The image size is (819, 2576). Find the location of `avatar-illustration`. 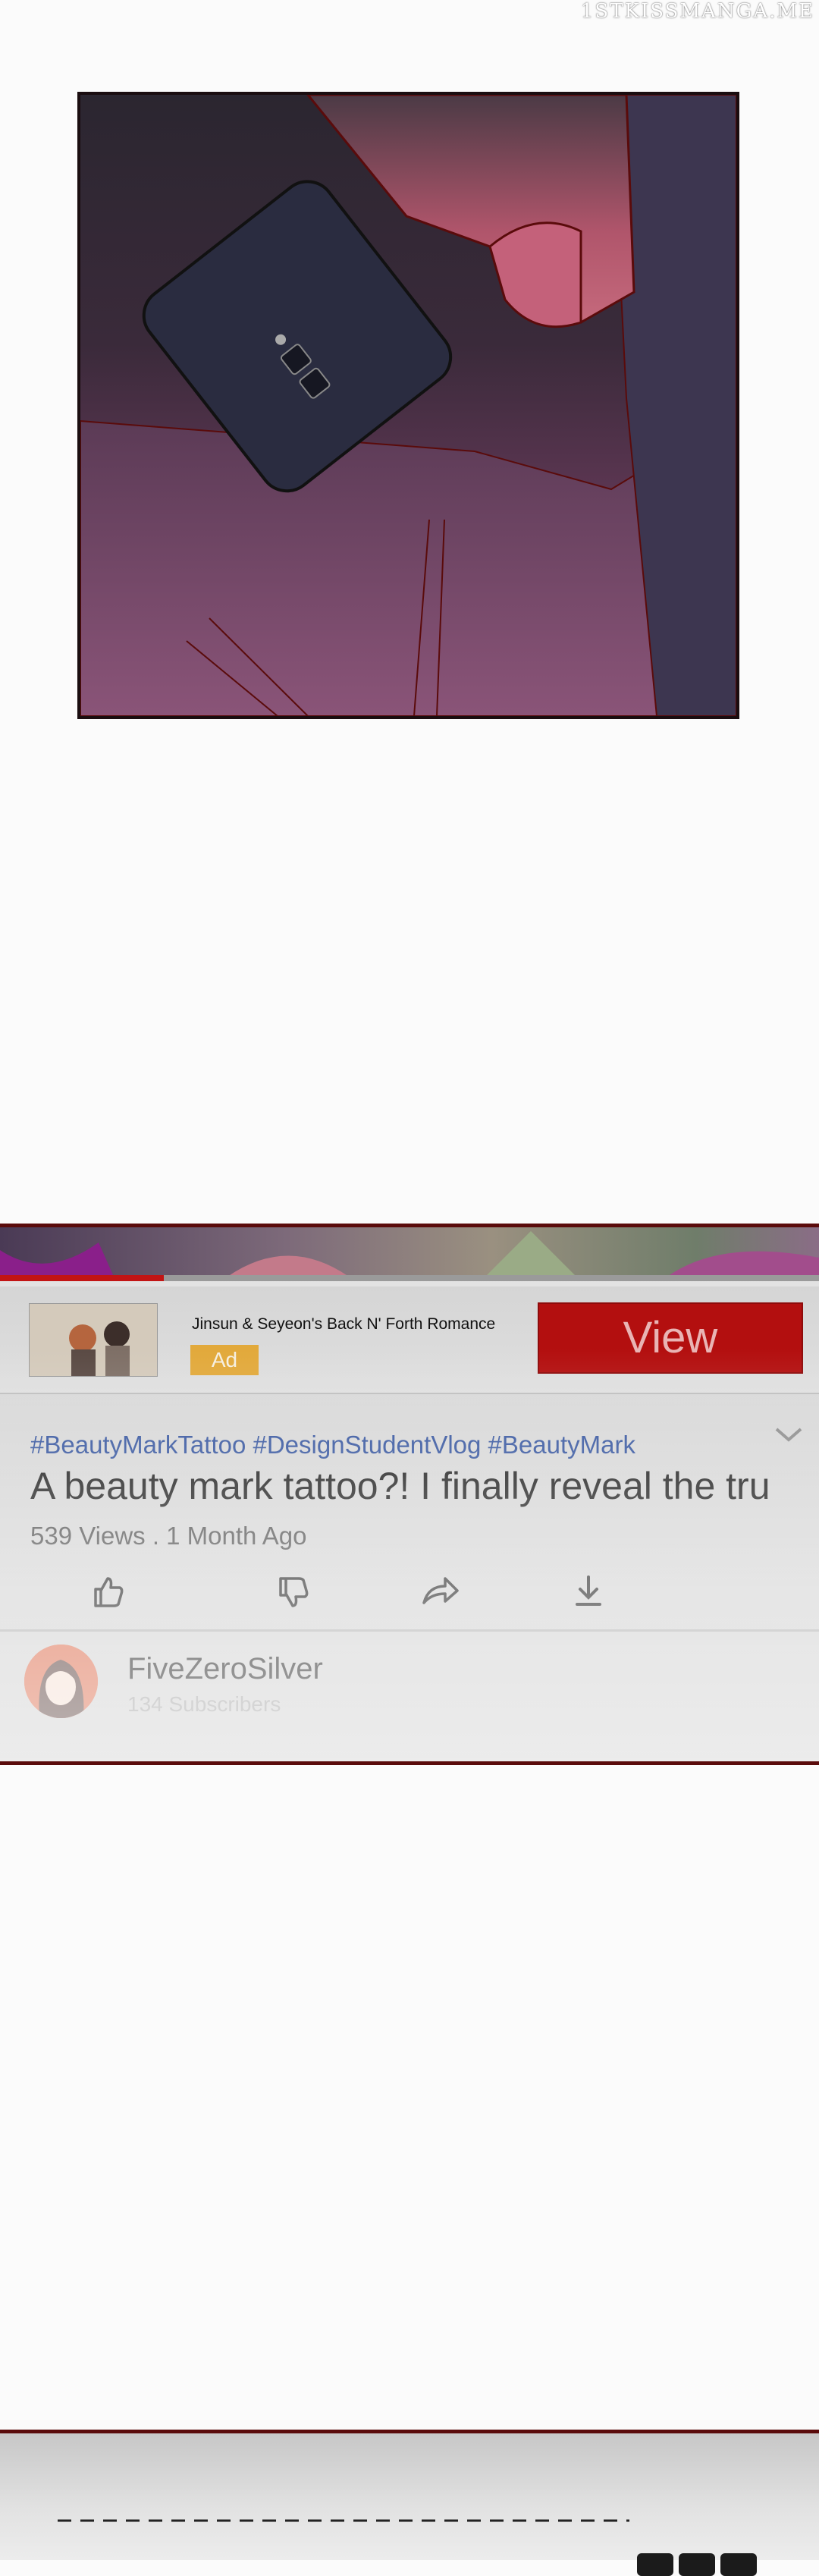

avatar-illustration is located at coordinates (61, 1681).